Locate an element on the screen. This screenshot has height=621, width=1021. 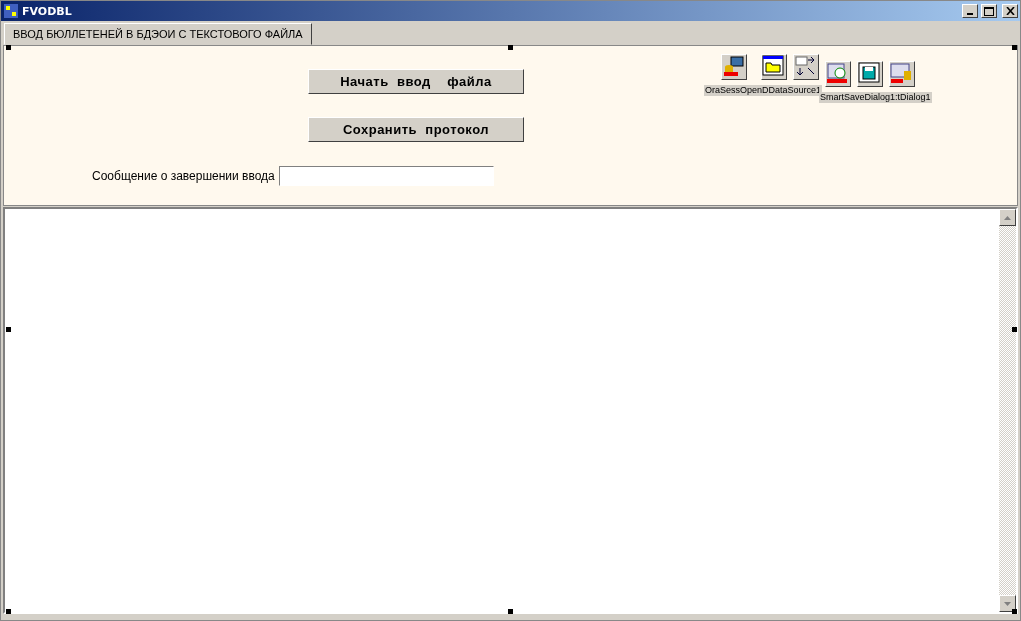
close-button is located at coordinates (1010, 11).